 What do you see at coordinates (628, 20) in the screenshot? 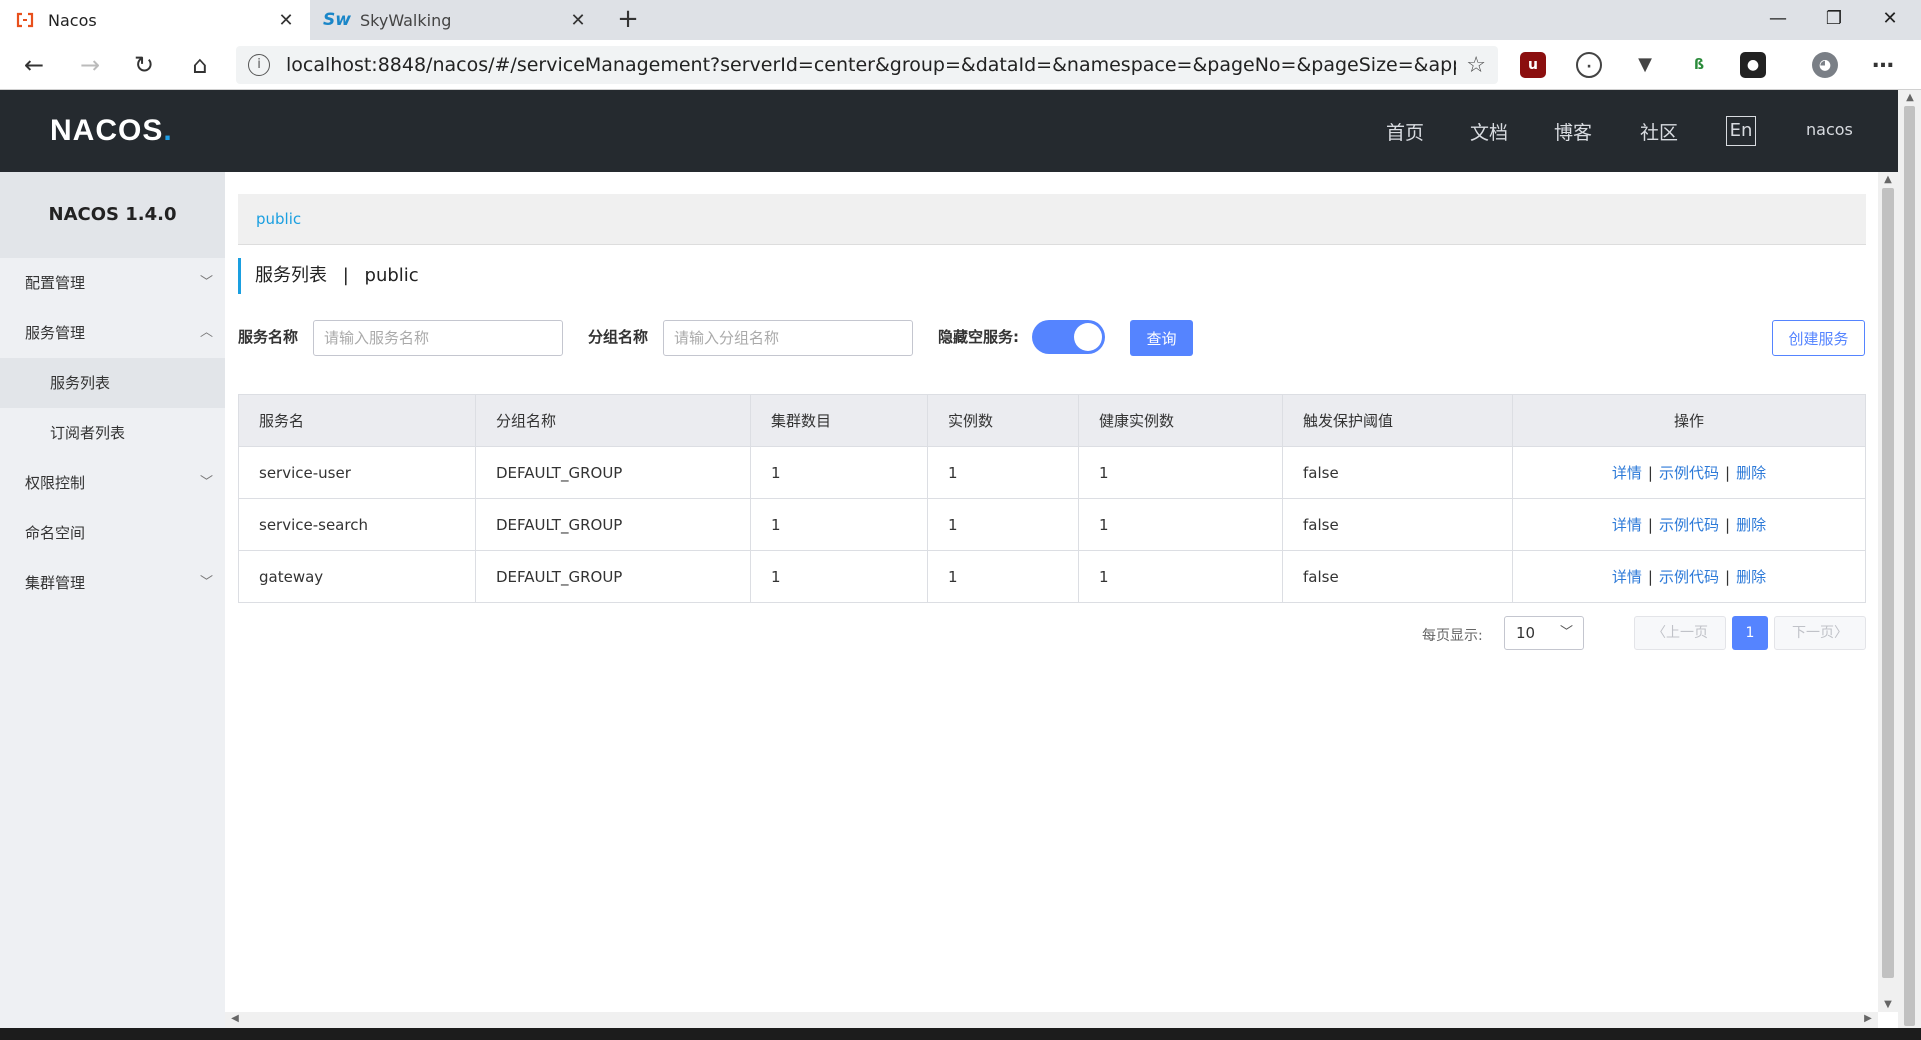
I see `new-tab-icon: +` at bounding box center [628, 20].